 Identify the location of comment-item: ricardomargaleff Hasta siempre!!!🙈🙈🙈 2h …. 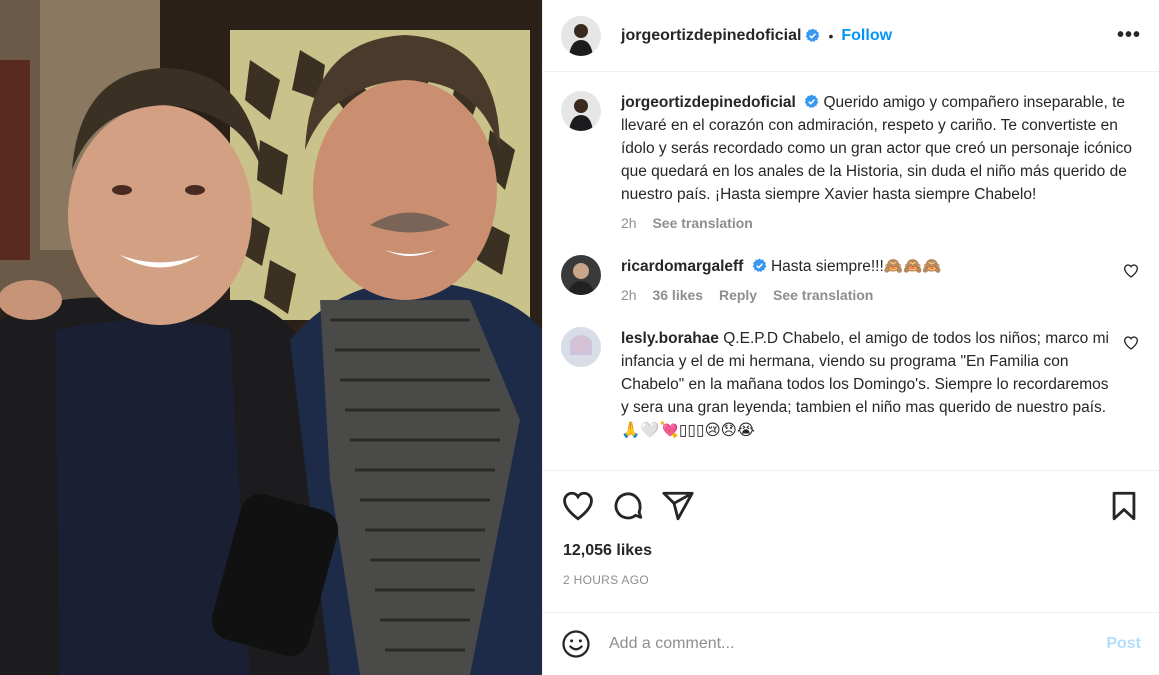
(851, 281).